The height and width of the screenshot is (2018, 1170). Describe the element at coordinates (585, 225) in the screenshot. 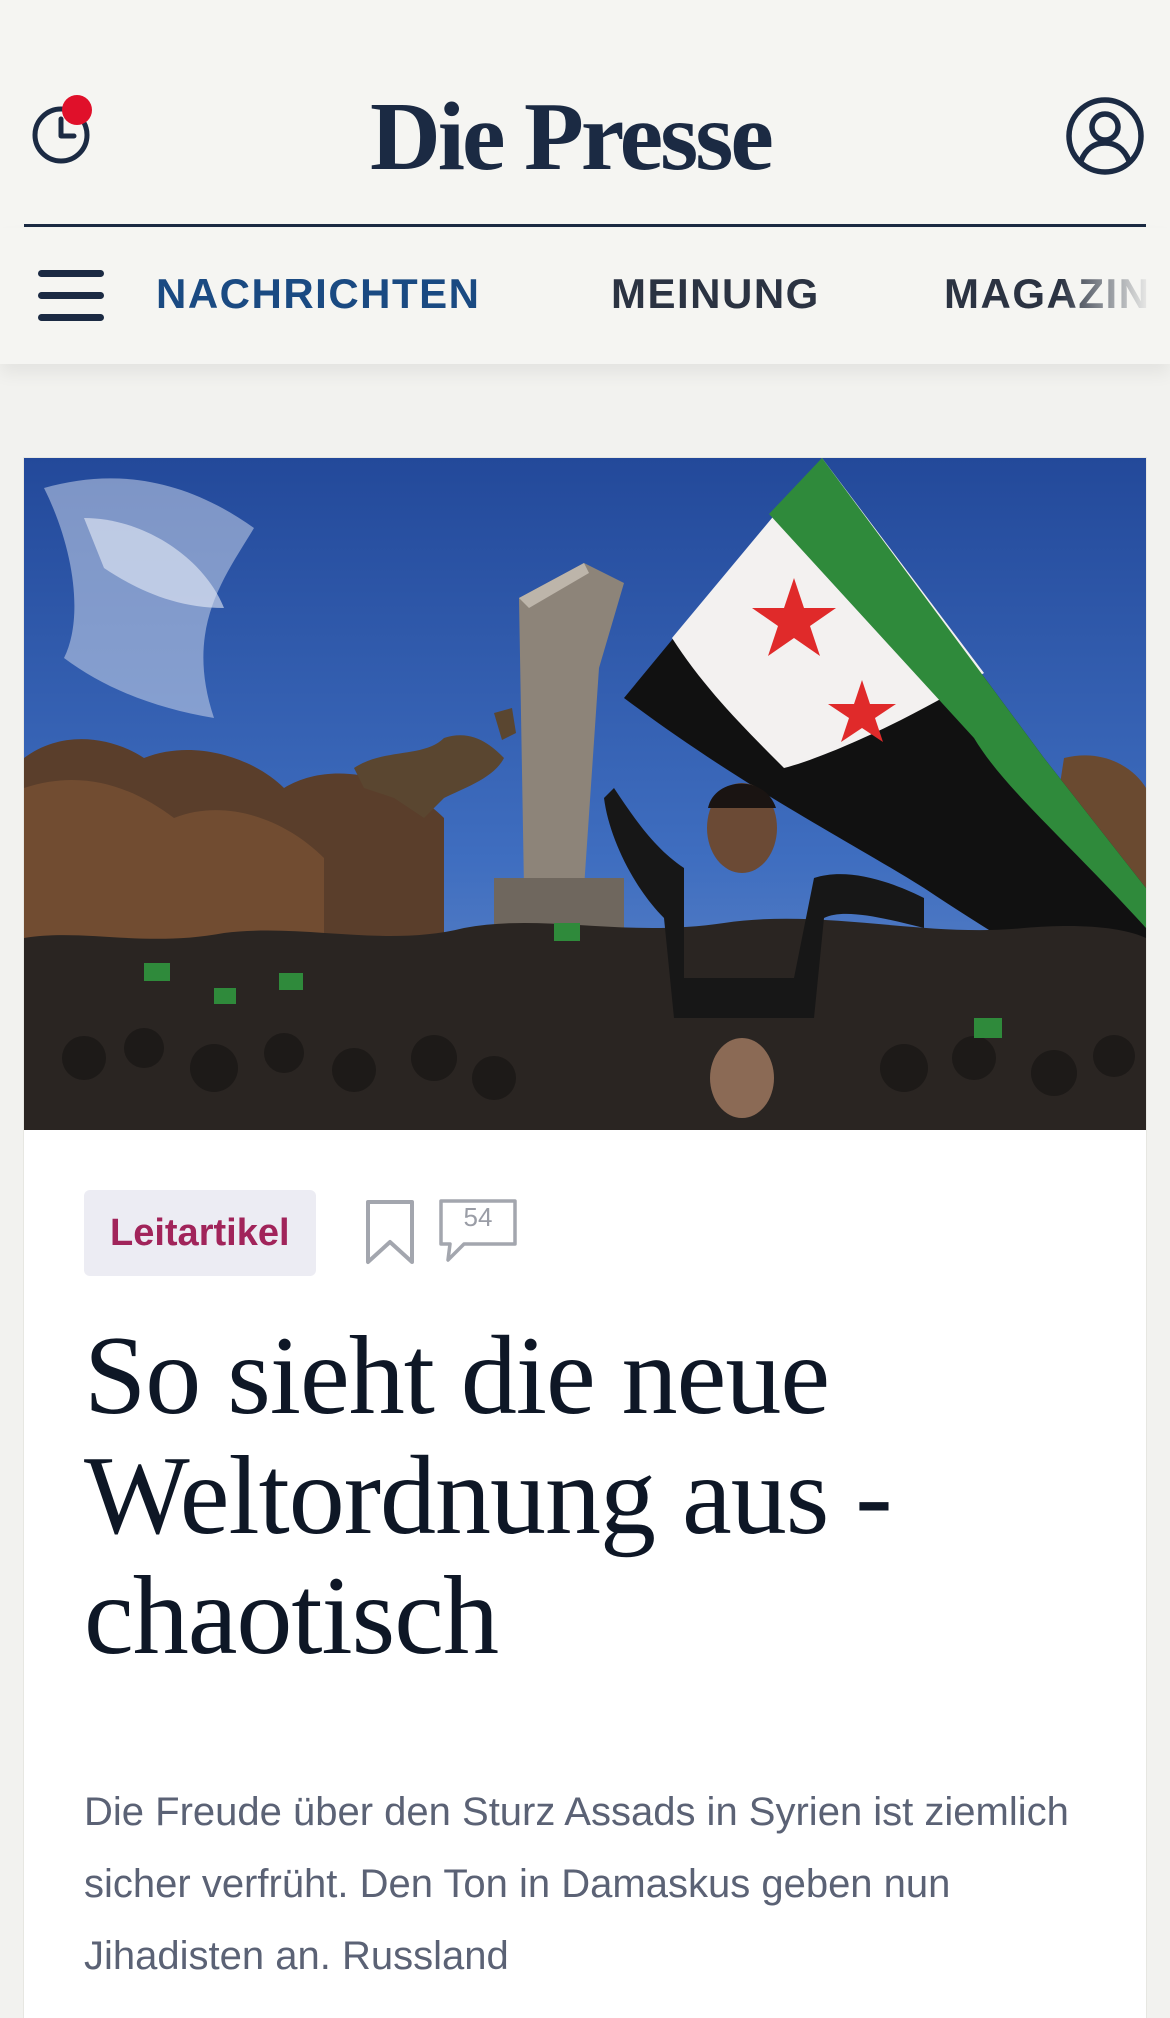

I see `masthead-divider` at that location.